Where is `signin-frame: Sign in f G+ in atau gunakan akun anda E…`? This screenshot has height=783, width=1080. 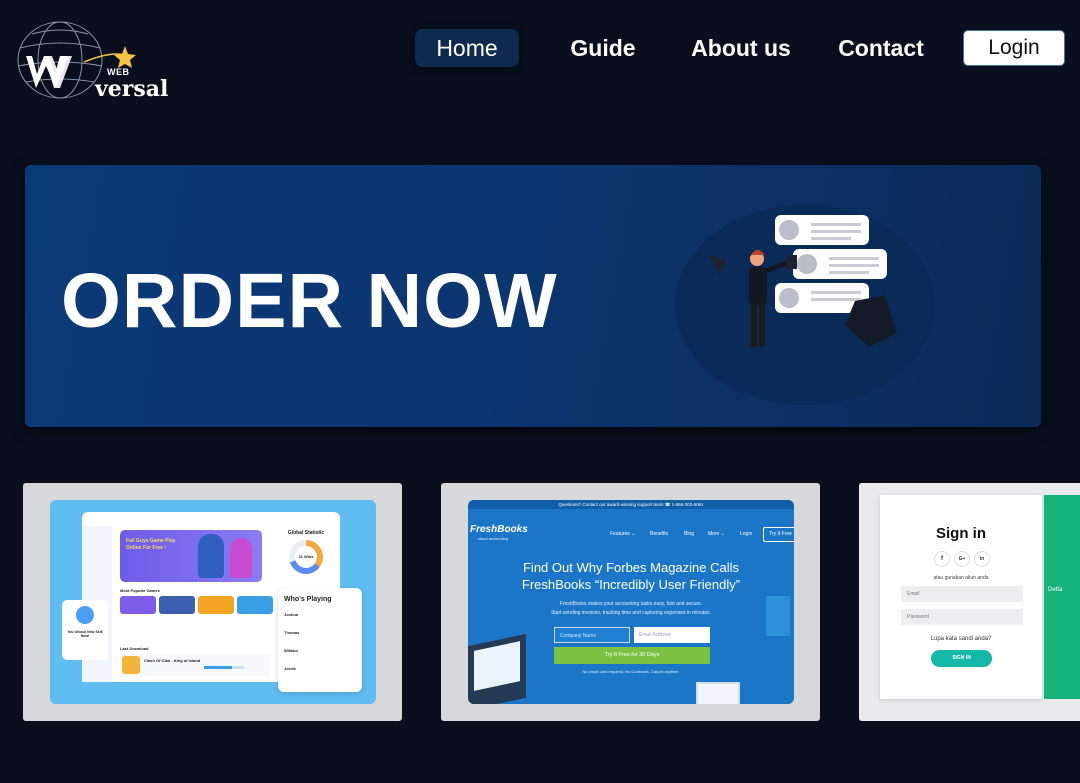
signin-frame: Sign in f G+ in atau gunakan akun anda E… is located at coordinates (969, 602).